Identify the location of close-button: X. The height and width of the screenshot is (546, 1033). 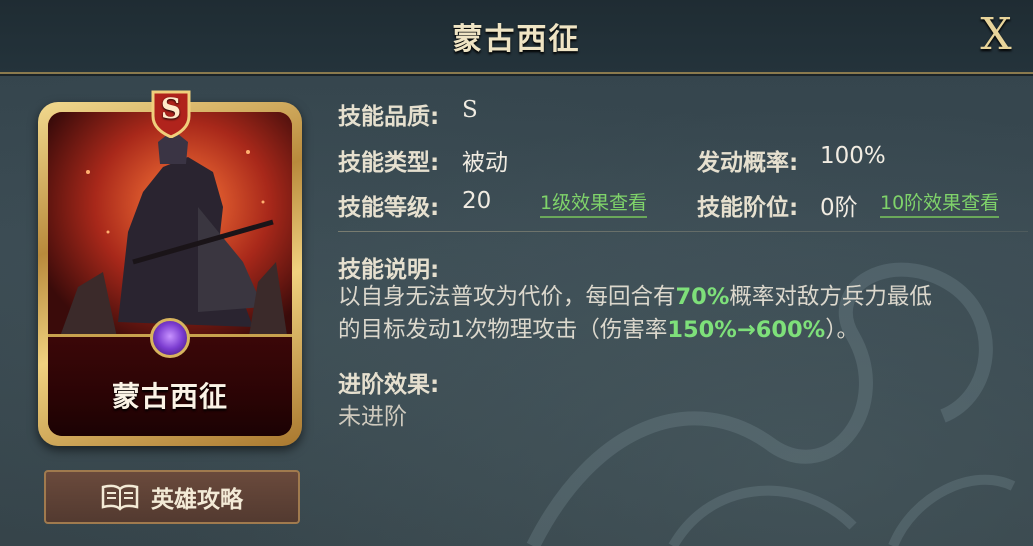
(996, 35).